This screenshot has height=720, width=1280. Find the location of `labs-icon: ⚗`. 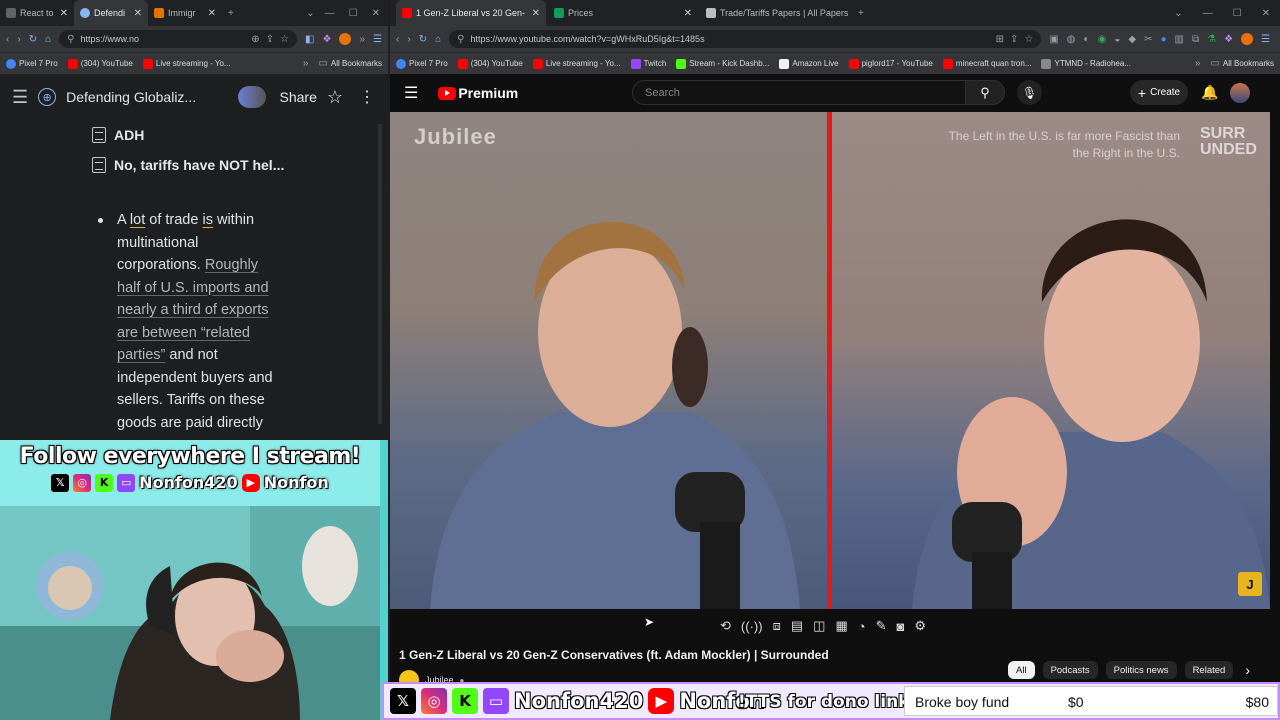

labs-icon: ⚗ is located at coordinates (1211, 39).